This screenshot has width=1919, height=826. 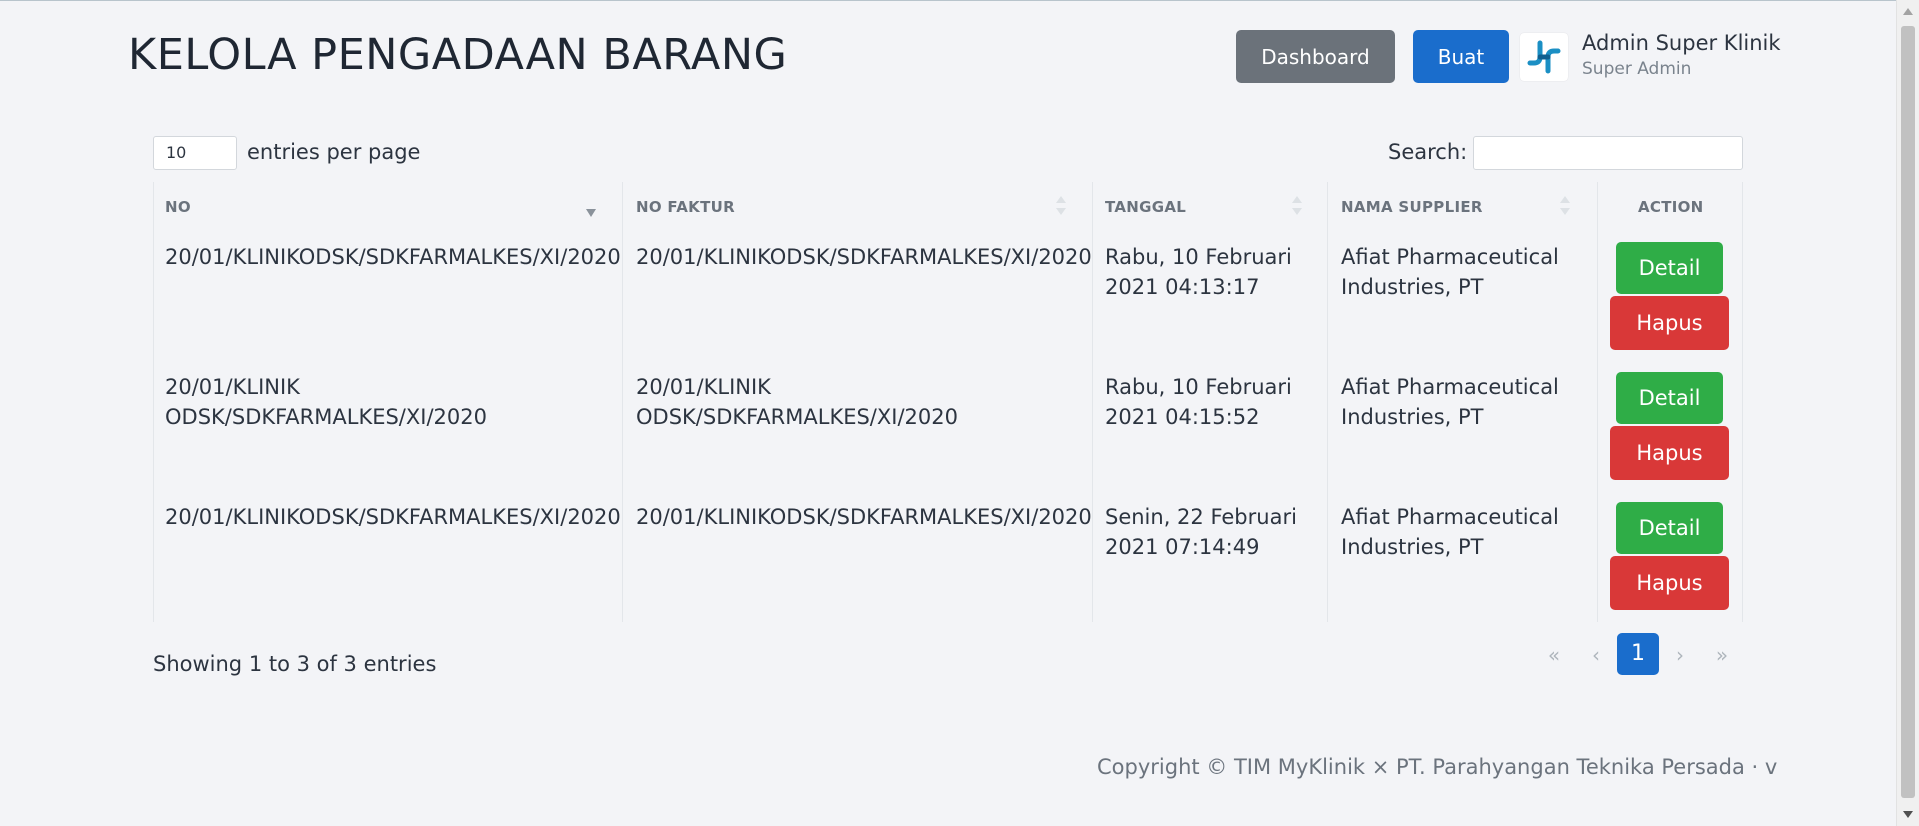 What do you see at coordinates (1608, 153) in the screenshot?
I see `search-input` at bounding box center [1608, 153].